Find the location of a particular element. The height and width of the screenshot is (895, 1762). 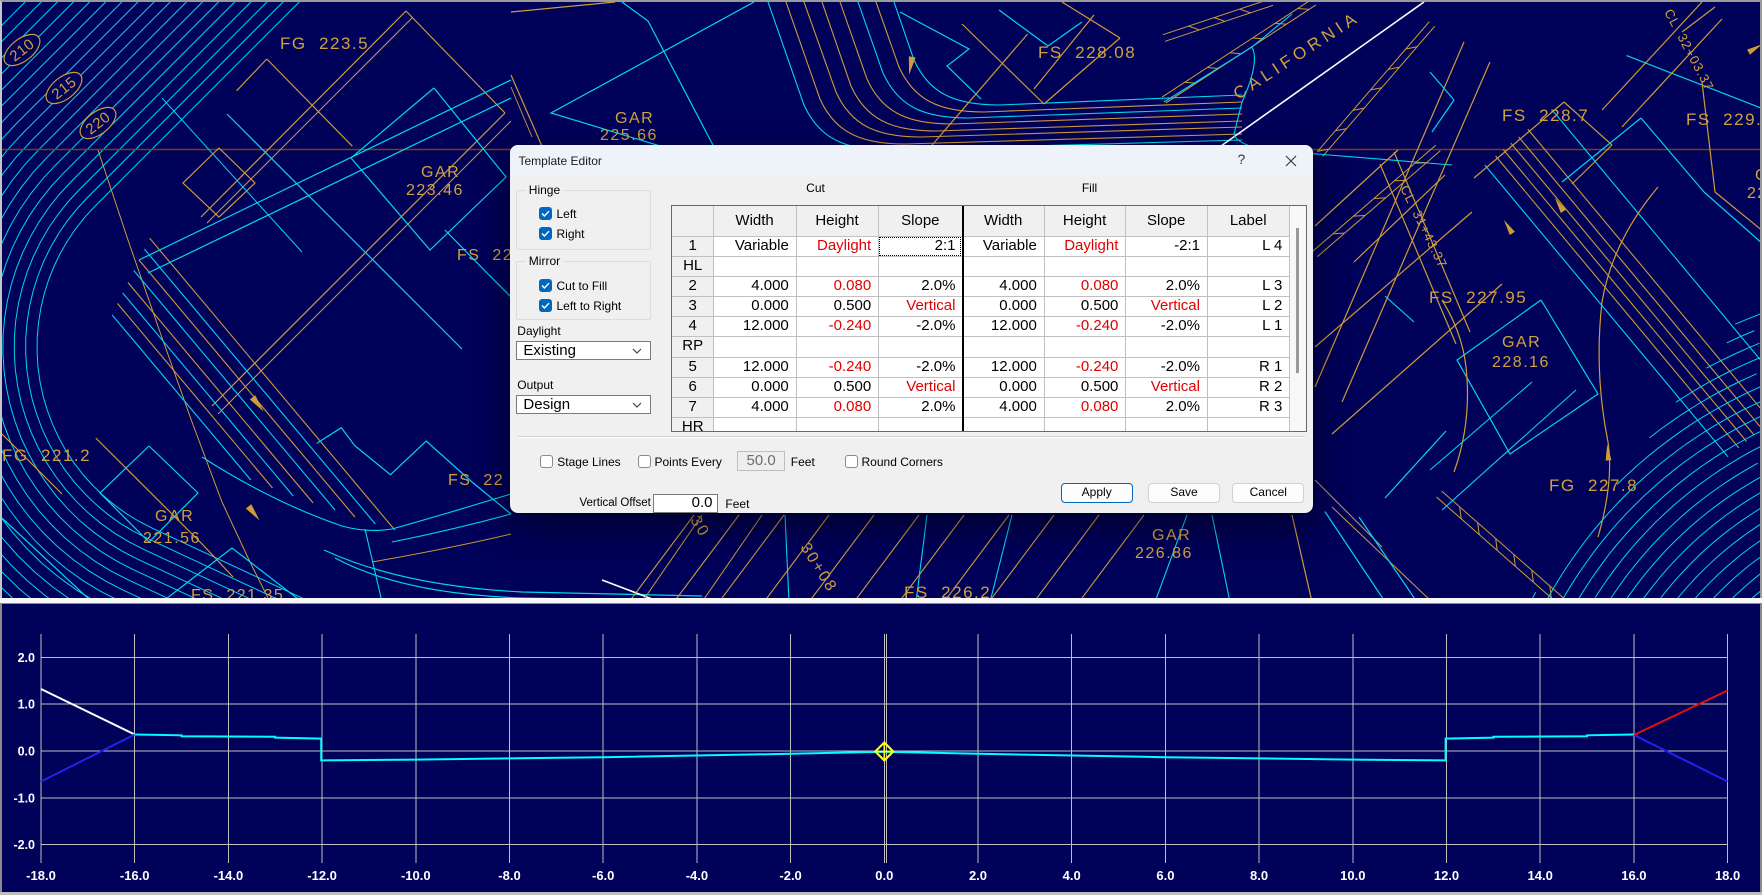

svg-text: FG 223.5 is located at coordinates (324, 43).